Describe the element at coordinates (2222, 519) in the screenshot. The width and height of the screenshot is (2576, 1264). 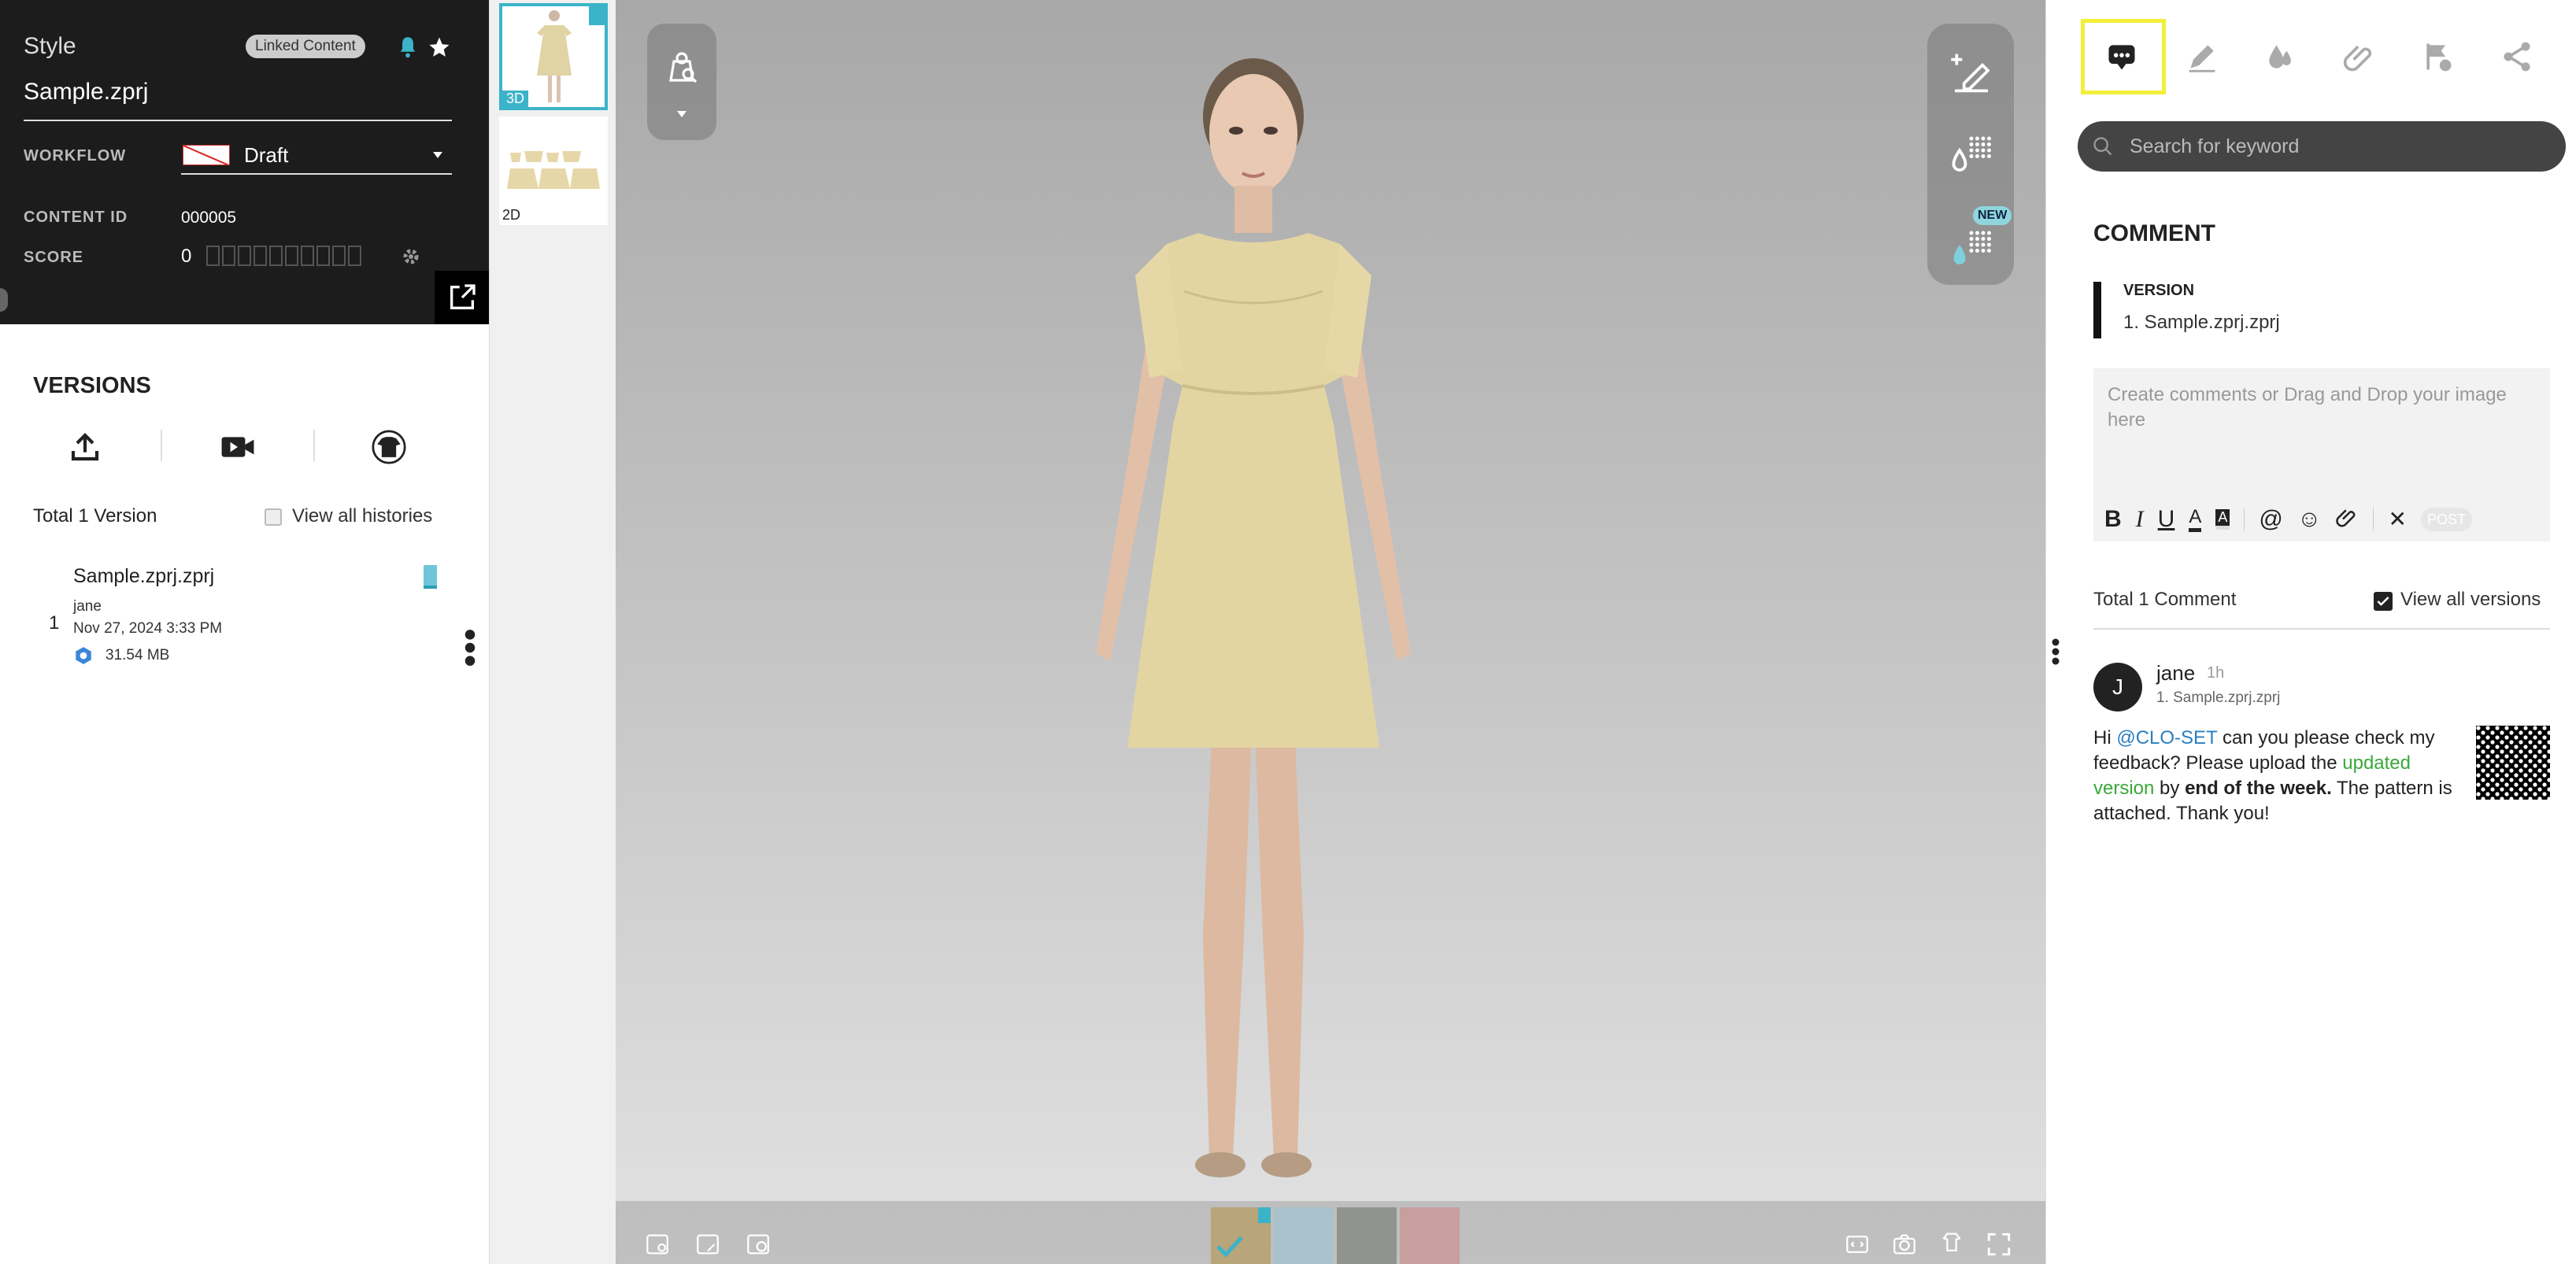
I see `highlight-color-icon: A` at that location.